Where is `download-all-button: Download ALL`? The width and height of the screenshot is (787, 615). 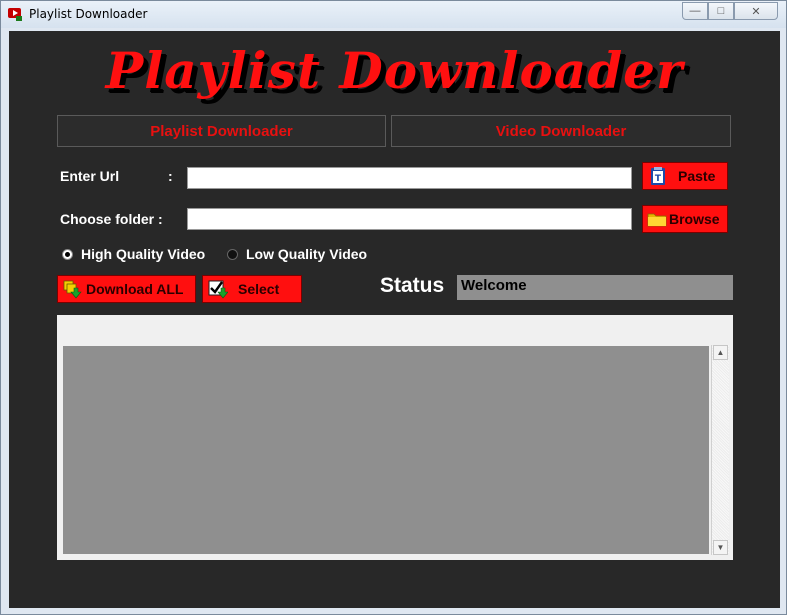
download-all-button: Download ALL is located at coordinates (126, 289).